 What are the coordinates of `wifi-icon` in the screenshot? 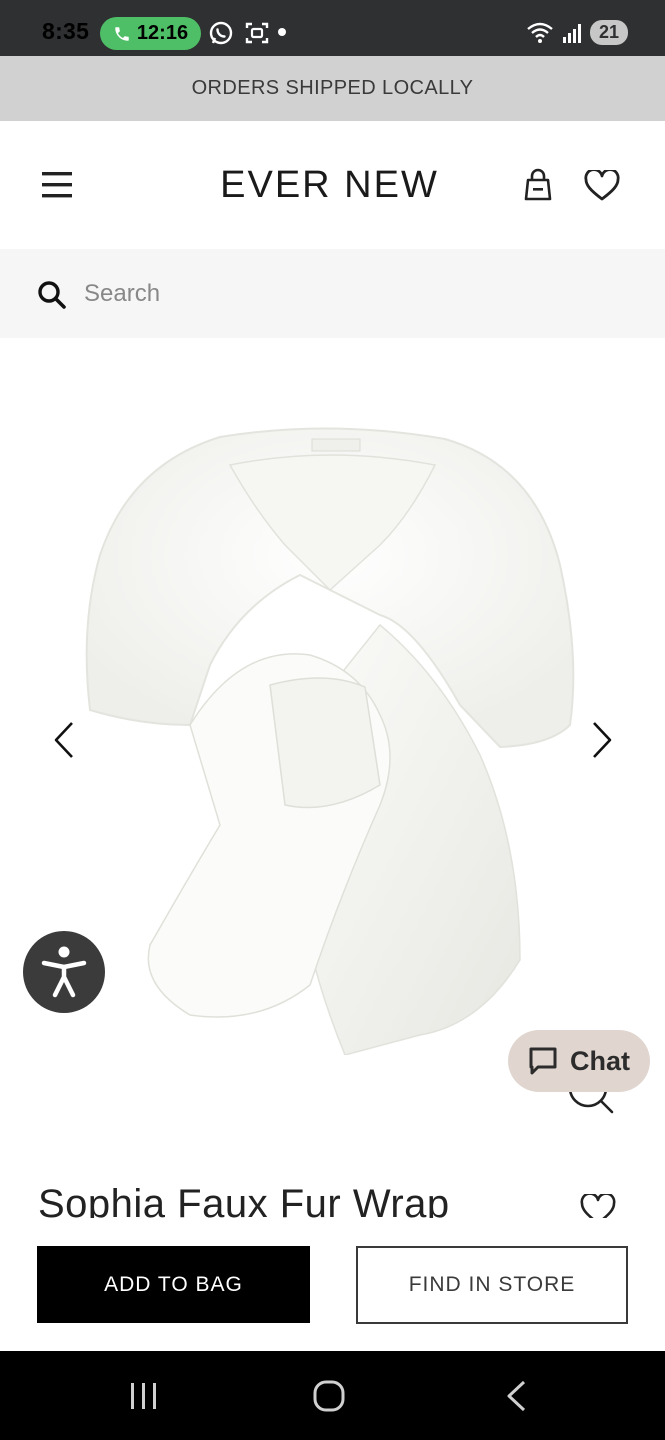 It's located at (540, 32).